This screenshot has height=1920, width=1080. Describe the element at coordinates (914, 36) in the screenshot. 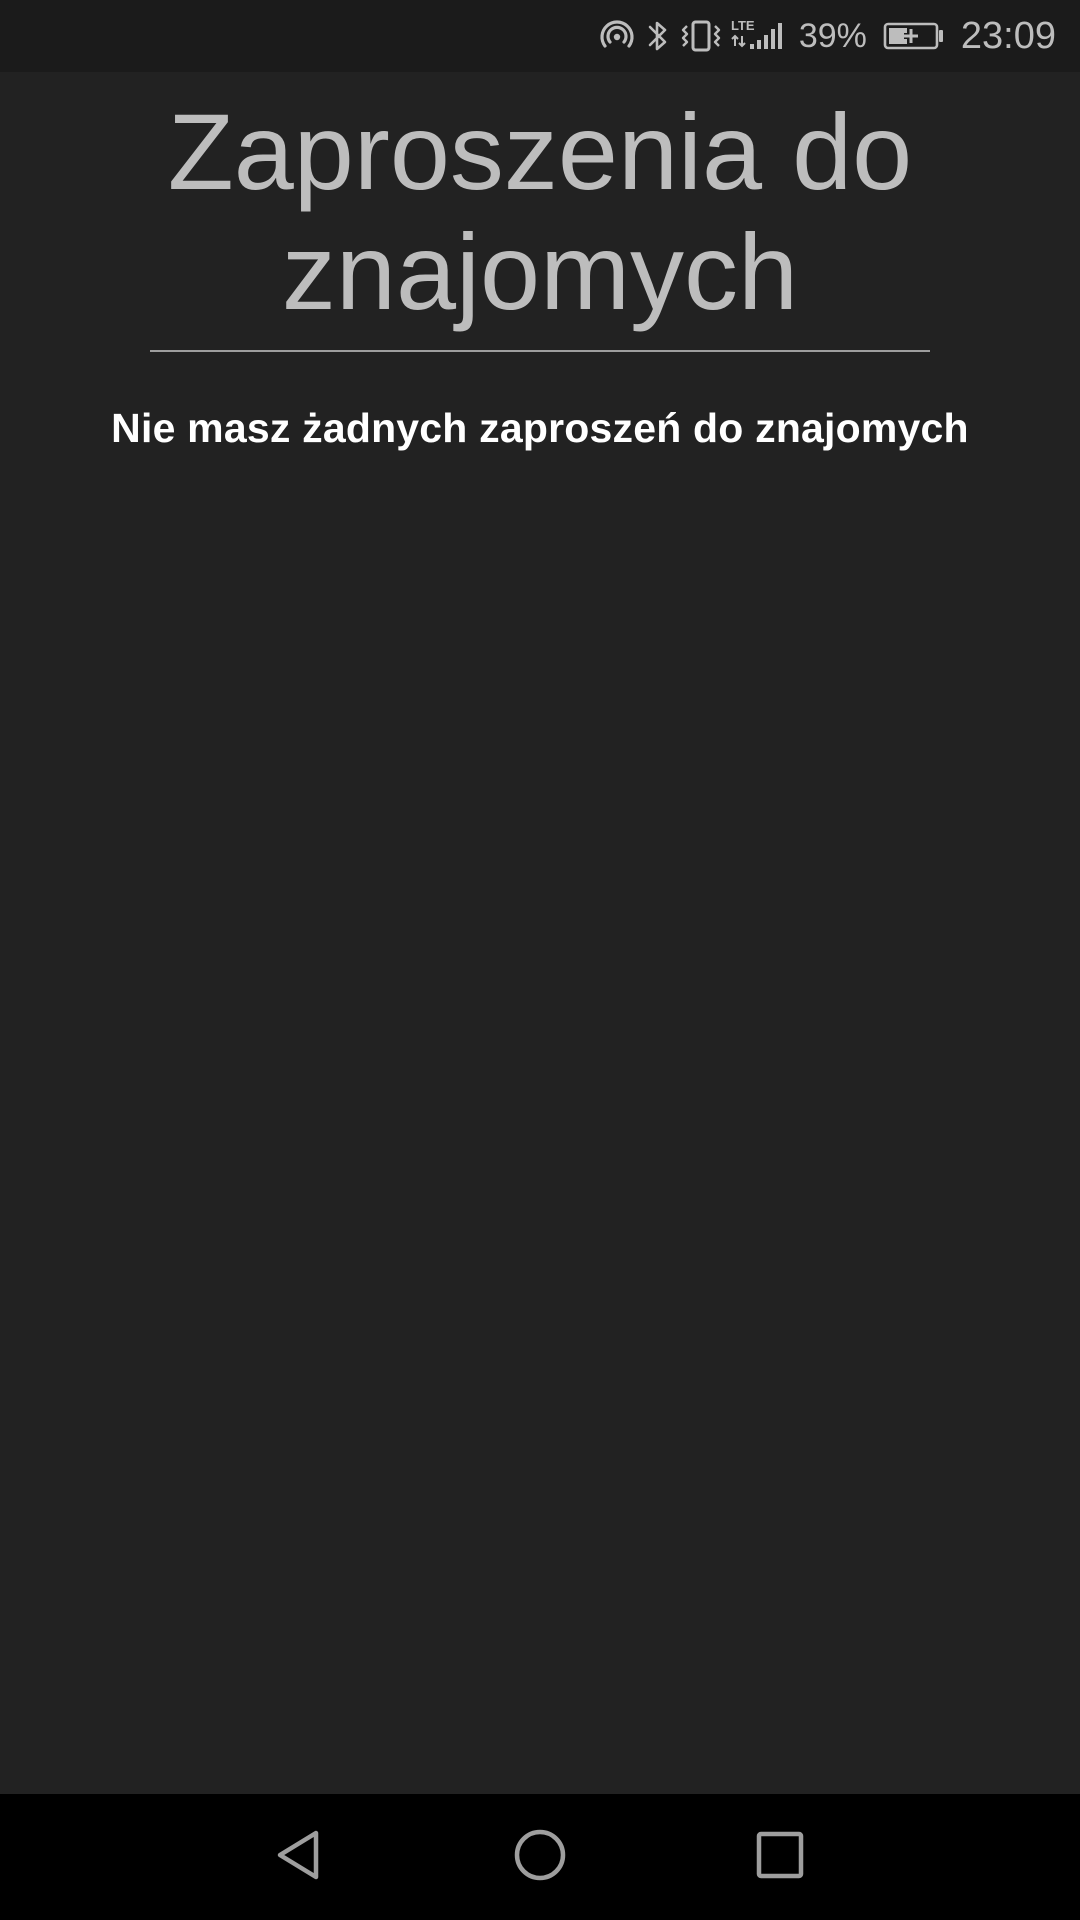

I see `battery-charging-icon` at that location.